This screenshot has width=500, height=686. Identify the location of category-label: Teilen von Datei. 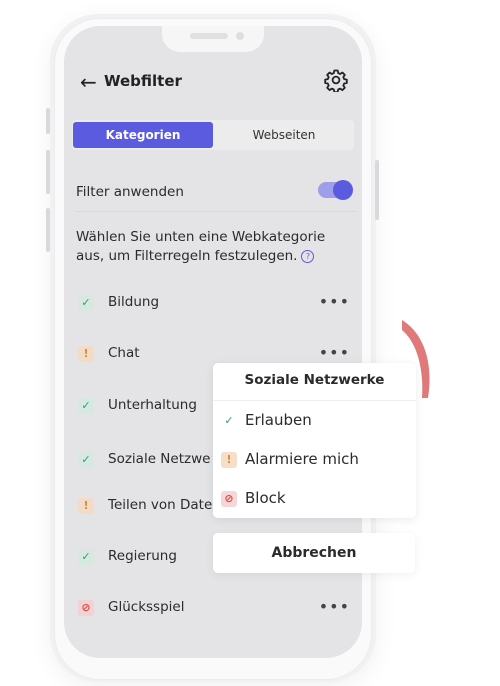
(162, 505).